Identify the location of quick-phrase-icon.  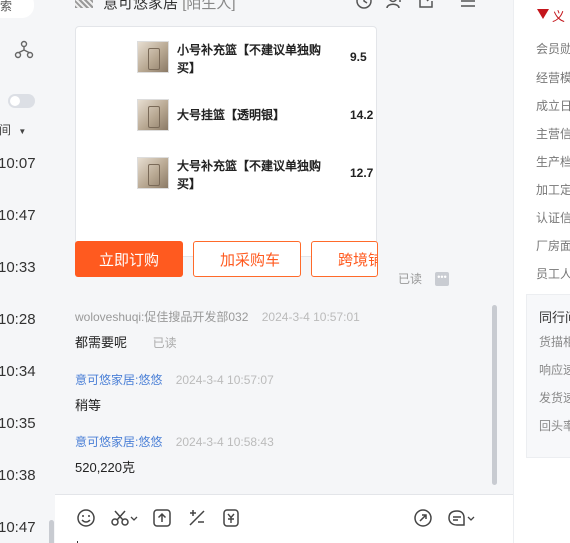
(197, 518).